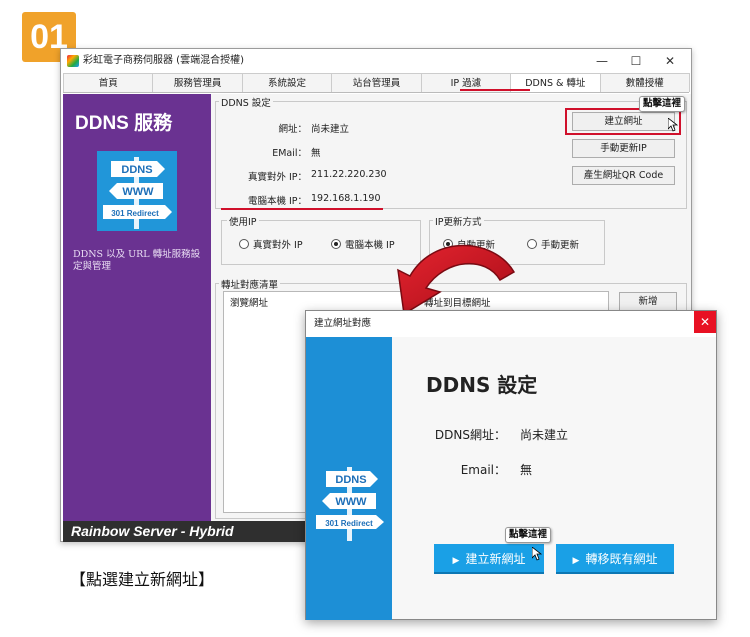 The width and height of the screenshot is (750, 637). Describe the element at coordinates (673, 125) in the screenshot. I see `mouse-cursor-icon` at that location.